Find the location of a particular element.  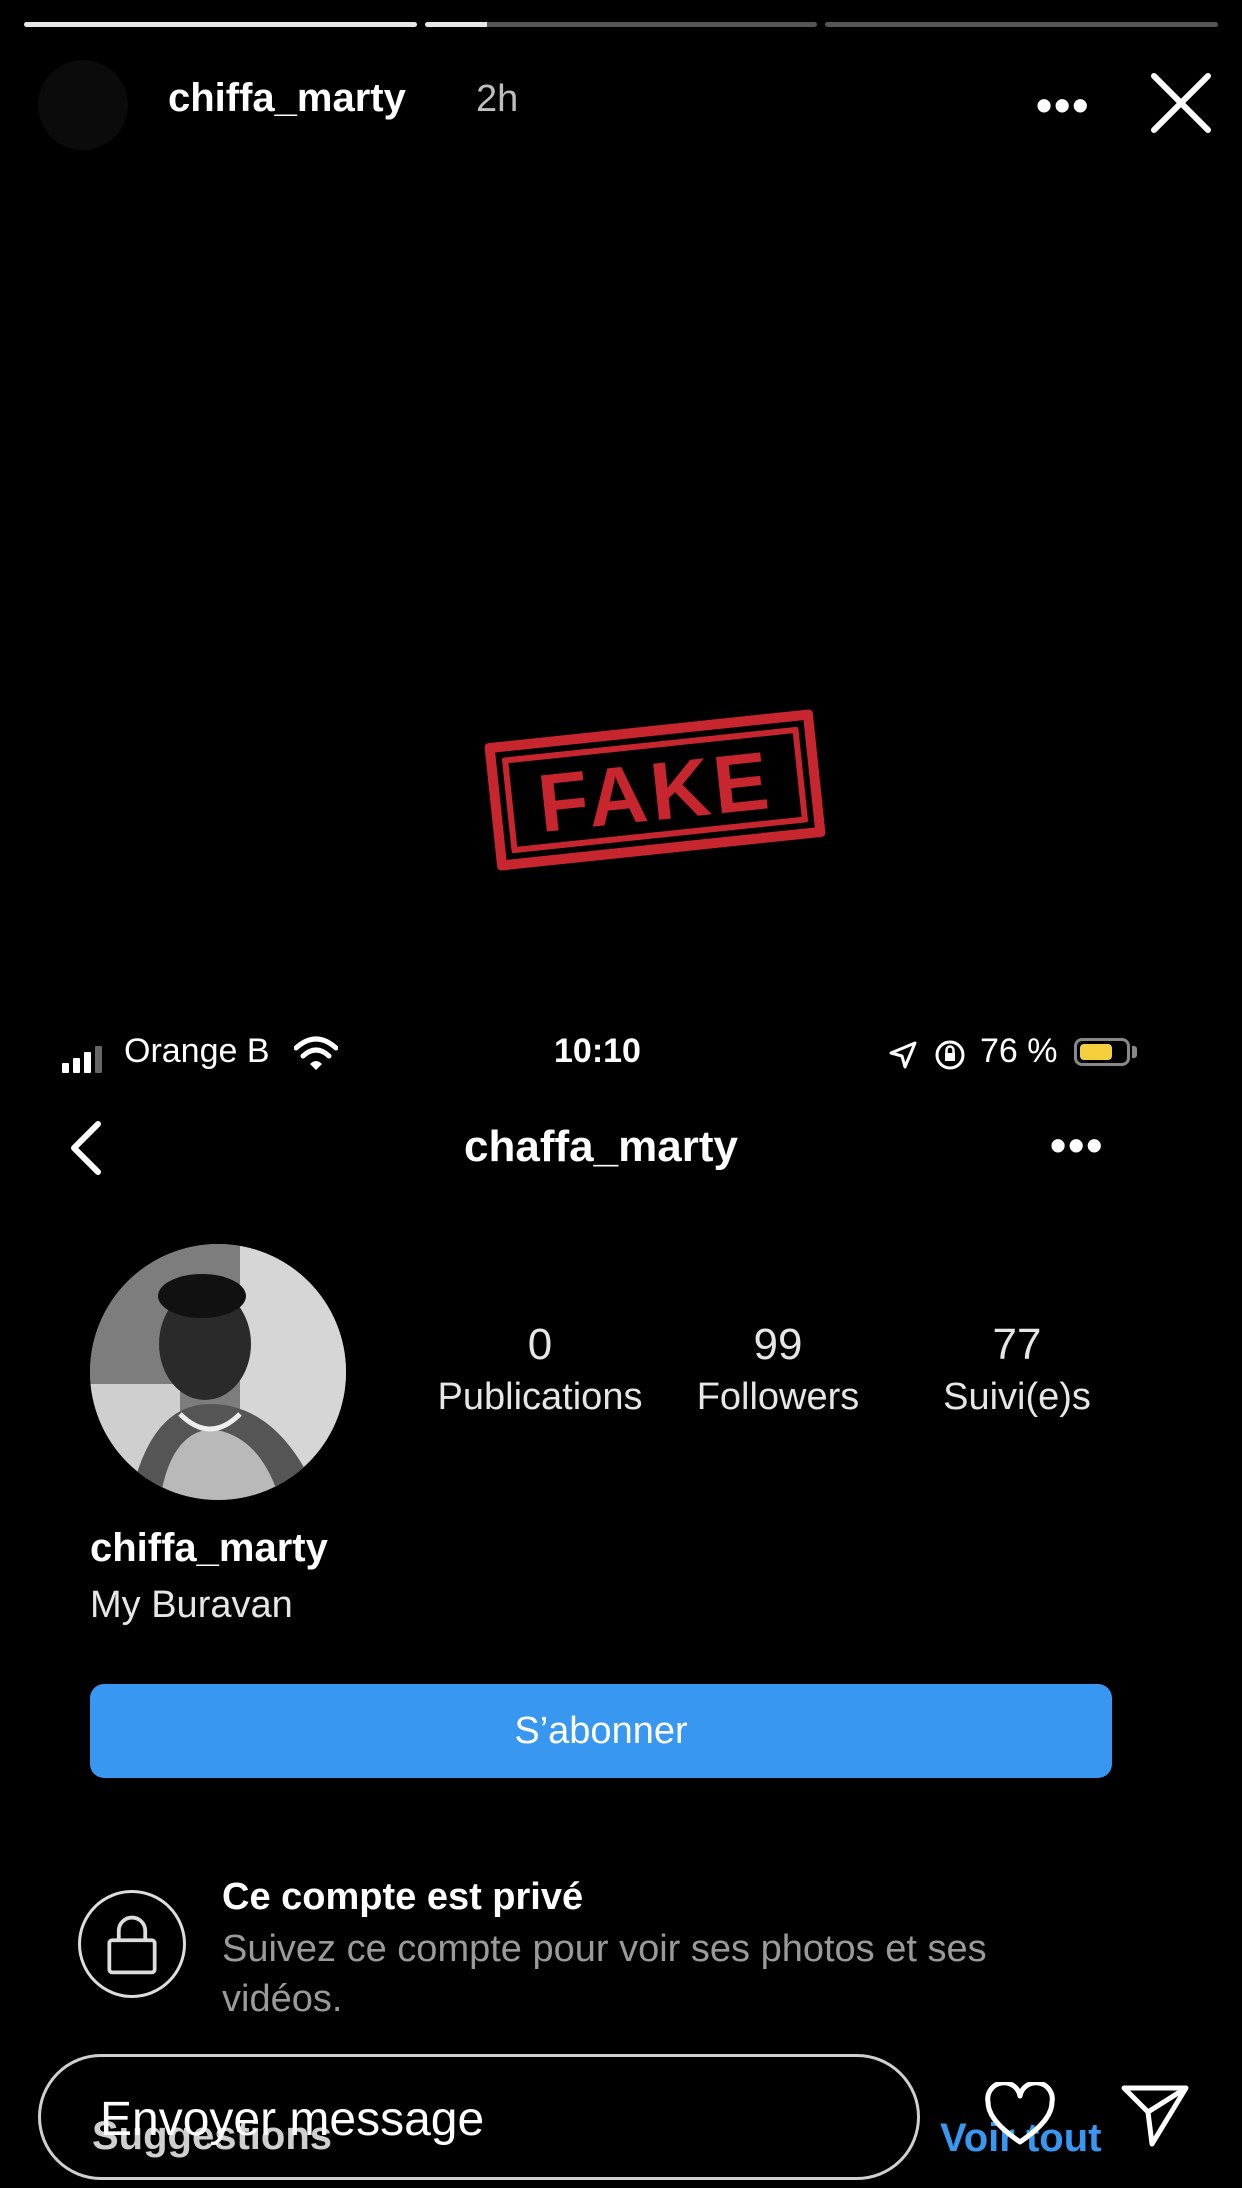

stat-publications: 0 Publications is located at coordinates (540, 1369).